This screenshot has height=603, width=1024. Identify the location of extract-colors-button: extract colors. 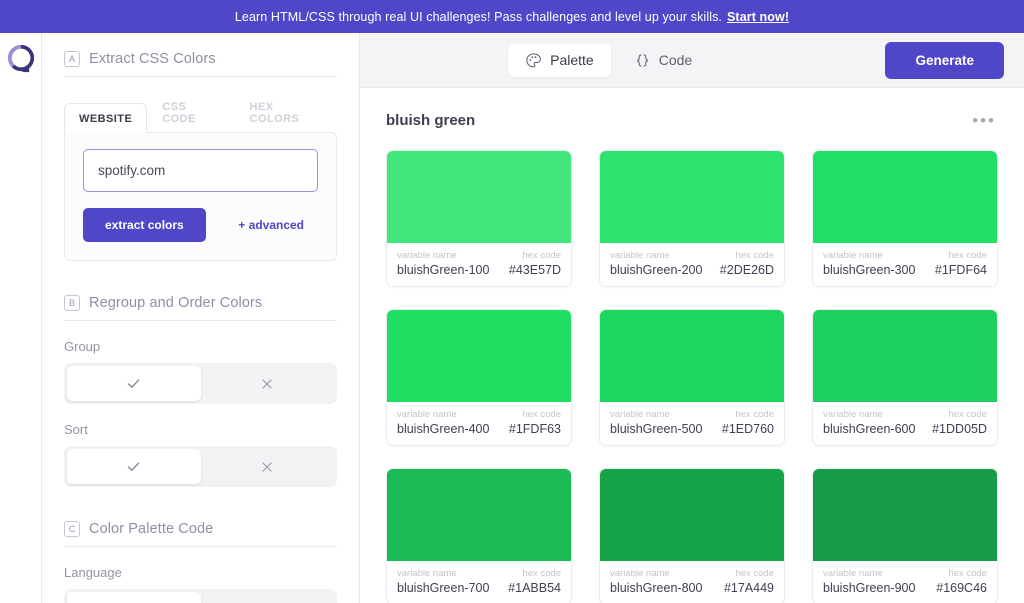
(144, 225).